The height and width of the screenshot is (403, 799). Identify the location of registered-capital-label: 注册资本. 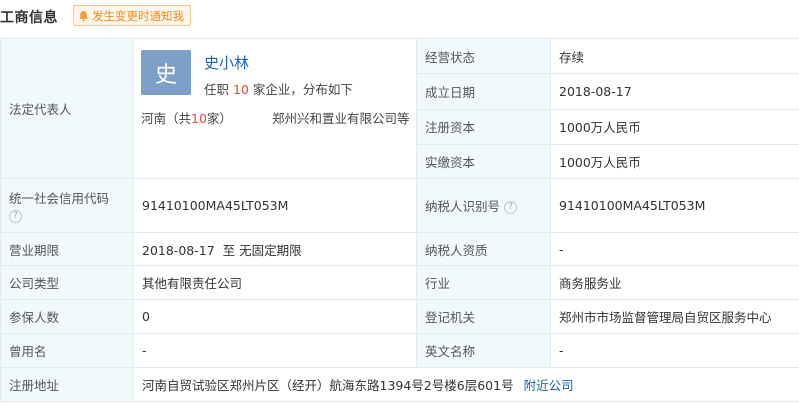
(483, 126).